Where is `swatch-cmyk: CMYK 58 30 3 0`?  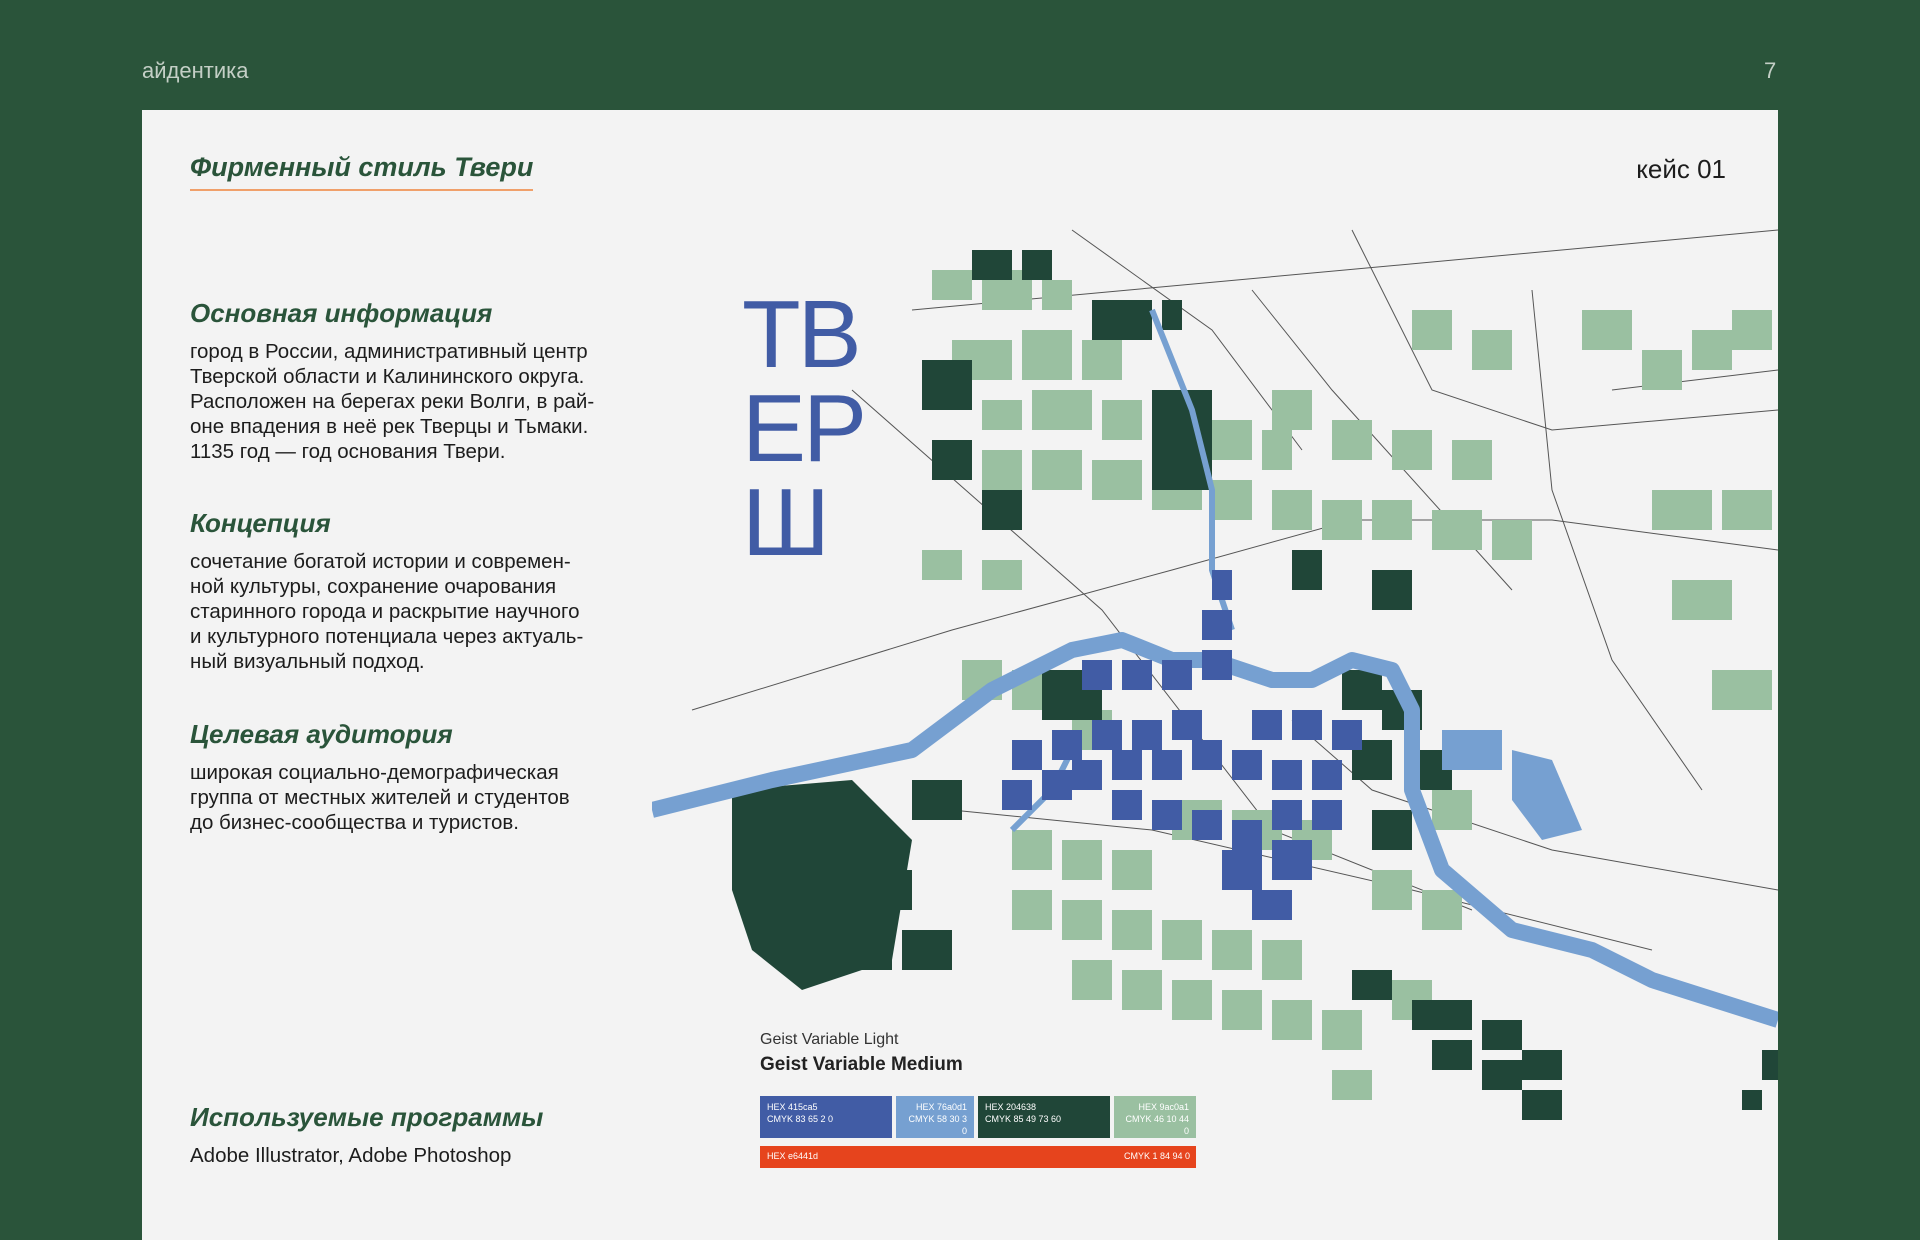 swatch-cmyk: CMYK 58 30 3 0 is located at coordinates (937, 1125).